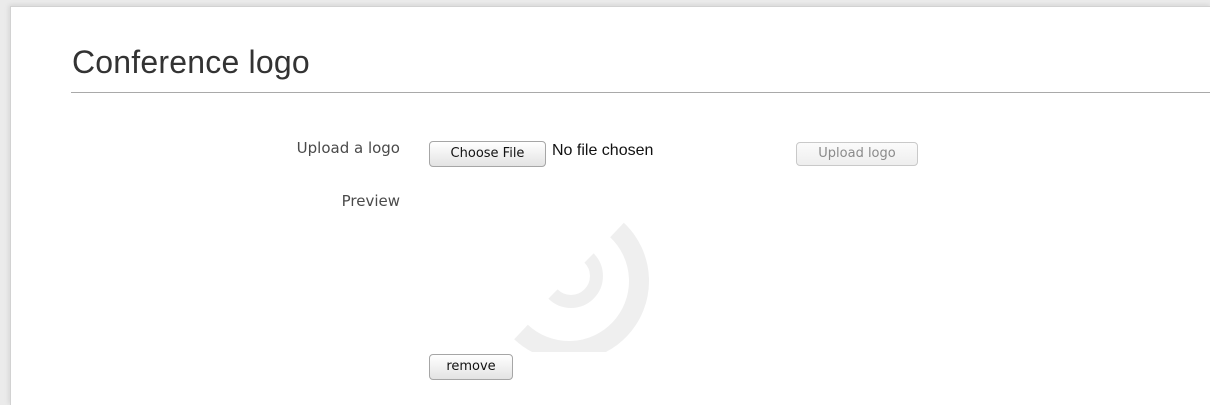 Image resolution: width=1210 pixels, height=405 pixels. What do you see at coordinates (370, 201) in the screenshot?
I see `preview-label: Preview` at bounding box center [370, 201].